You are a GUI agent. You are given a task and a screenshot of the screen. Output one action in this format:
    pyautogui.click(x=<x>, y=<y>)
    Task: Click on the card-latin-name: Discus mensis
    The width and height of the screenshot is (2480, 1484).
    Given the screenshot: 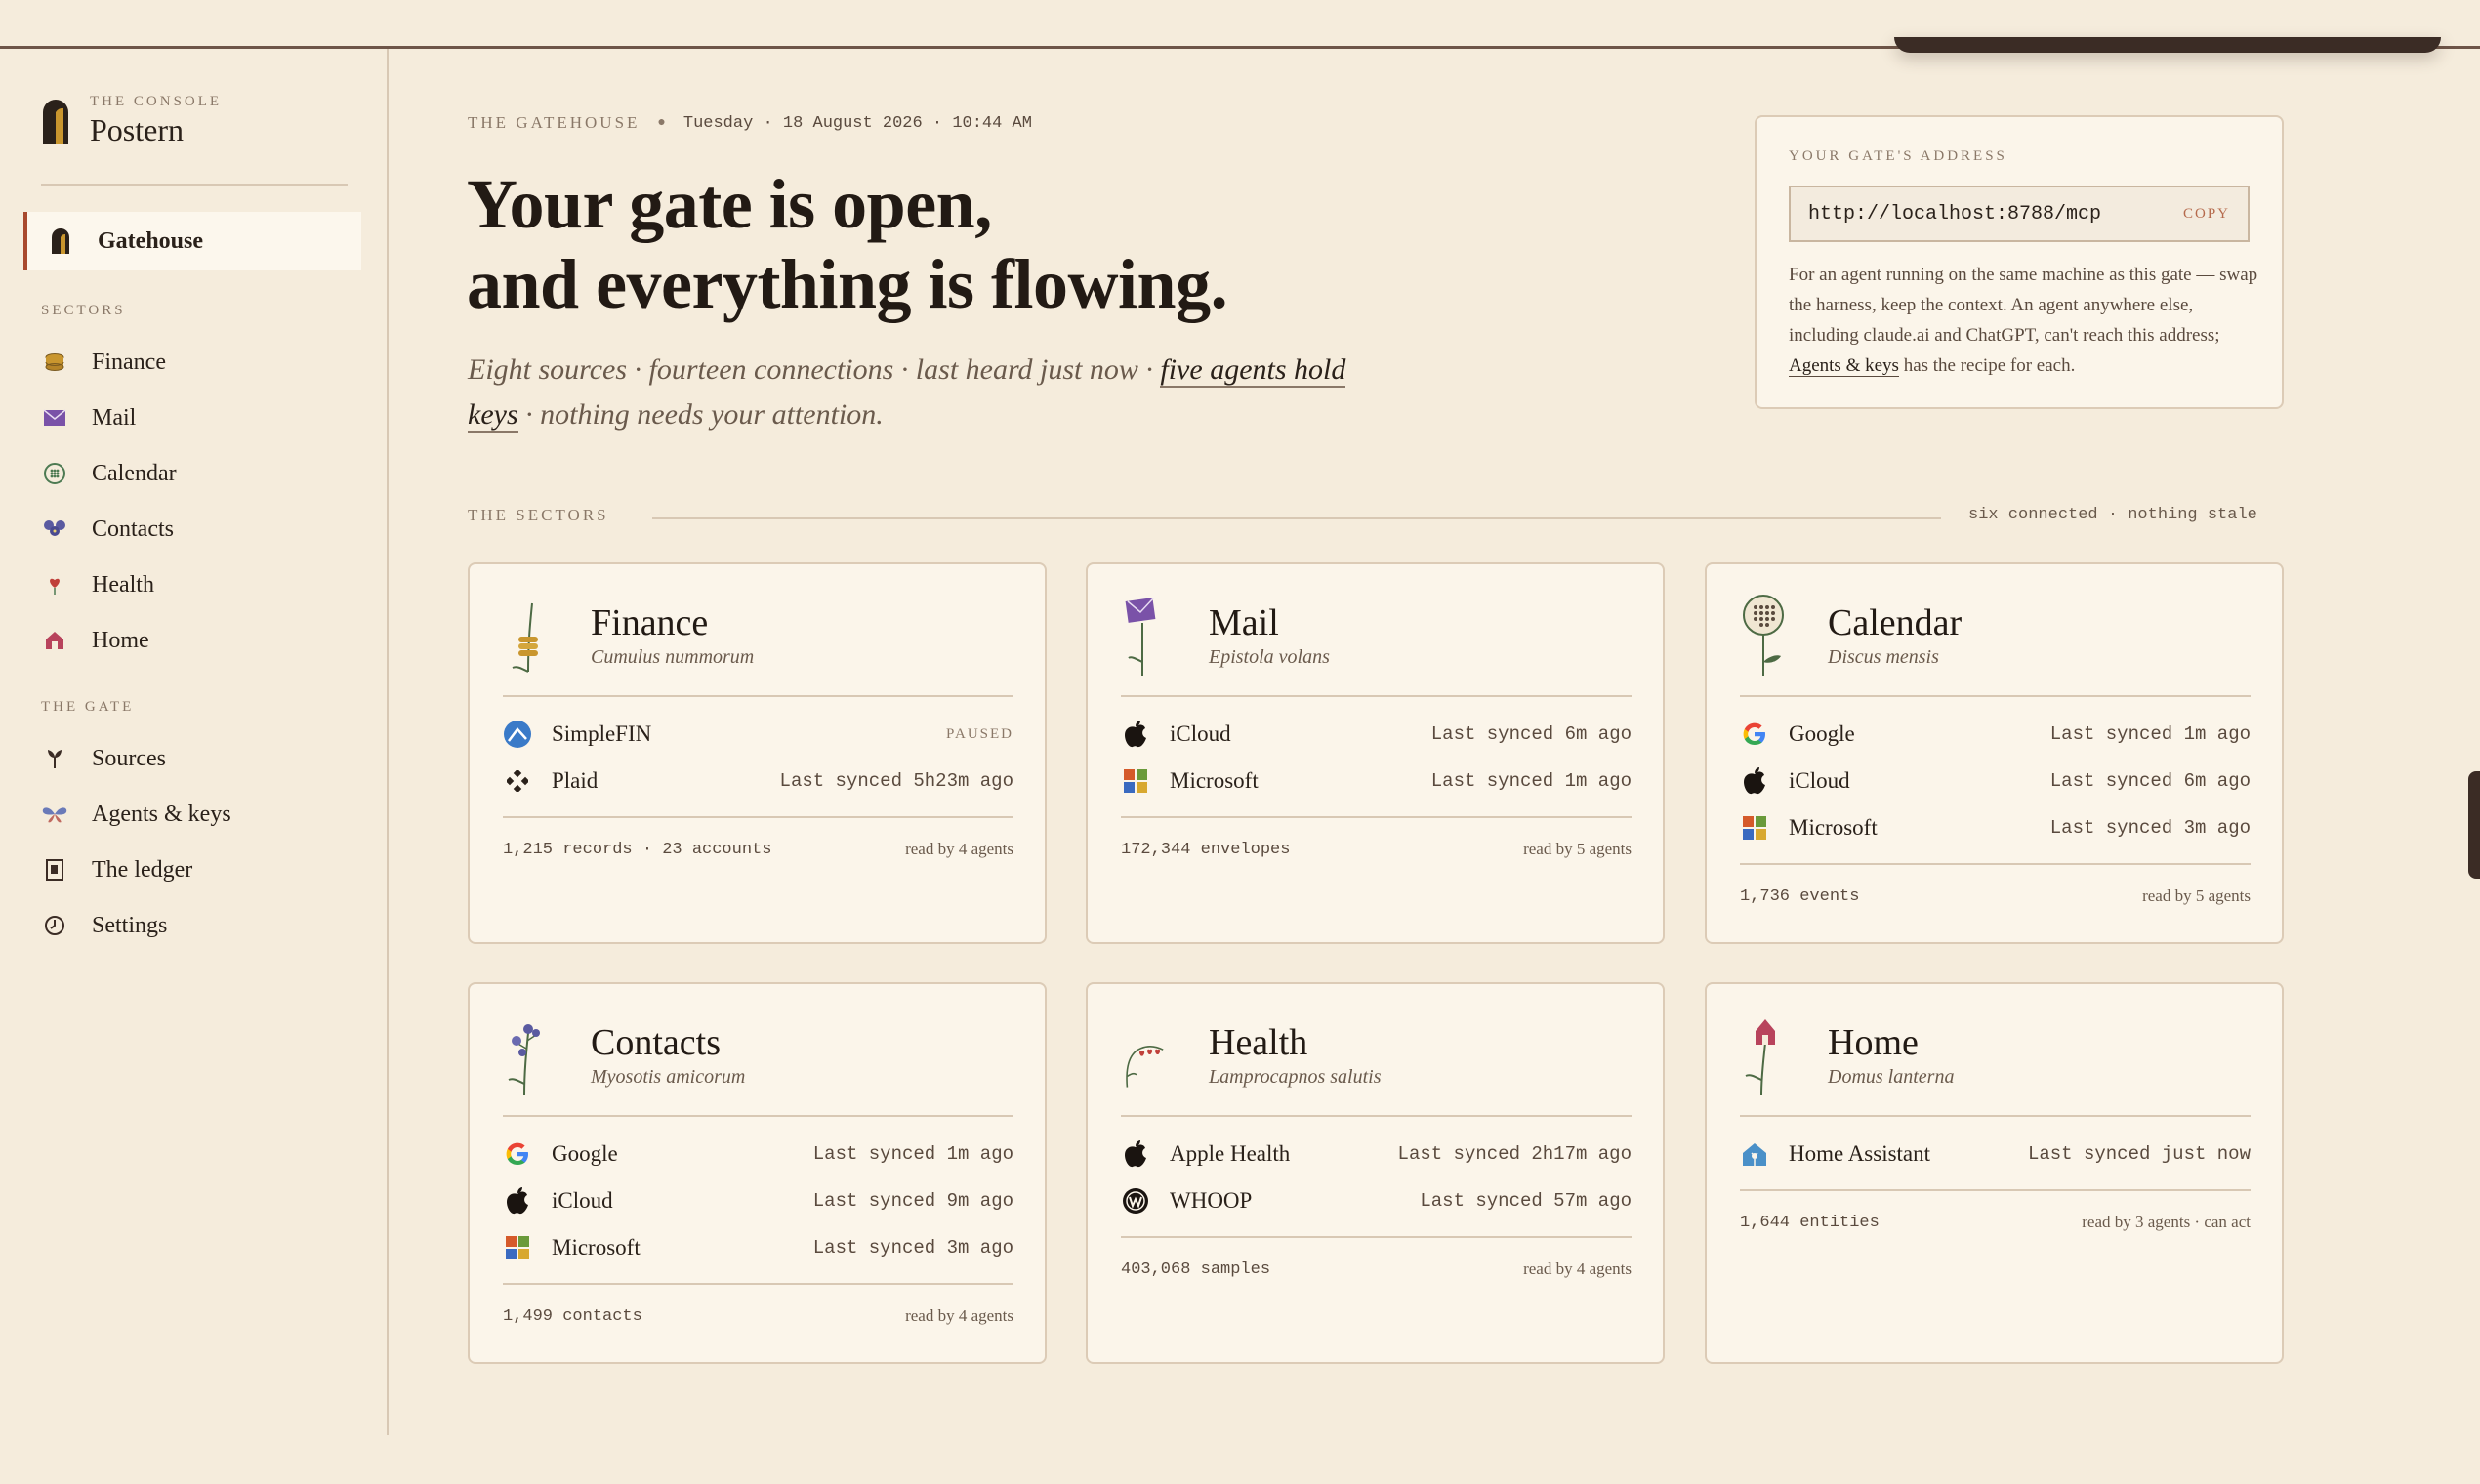 What is the action you would take?
    pyautogui.click(x=1884, y=657)
    